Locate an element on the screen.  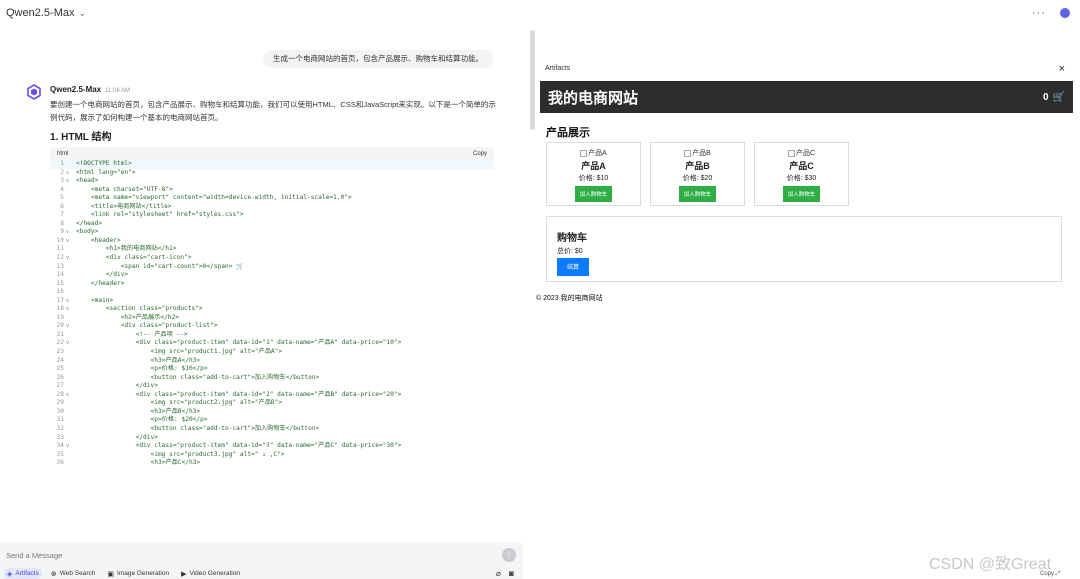
code-line: 19 <h2>产品展示</h2> is located at coordinates (272, 318).